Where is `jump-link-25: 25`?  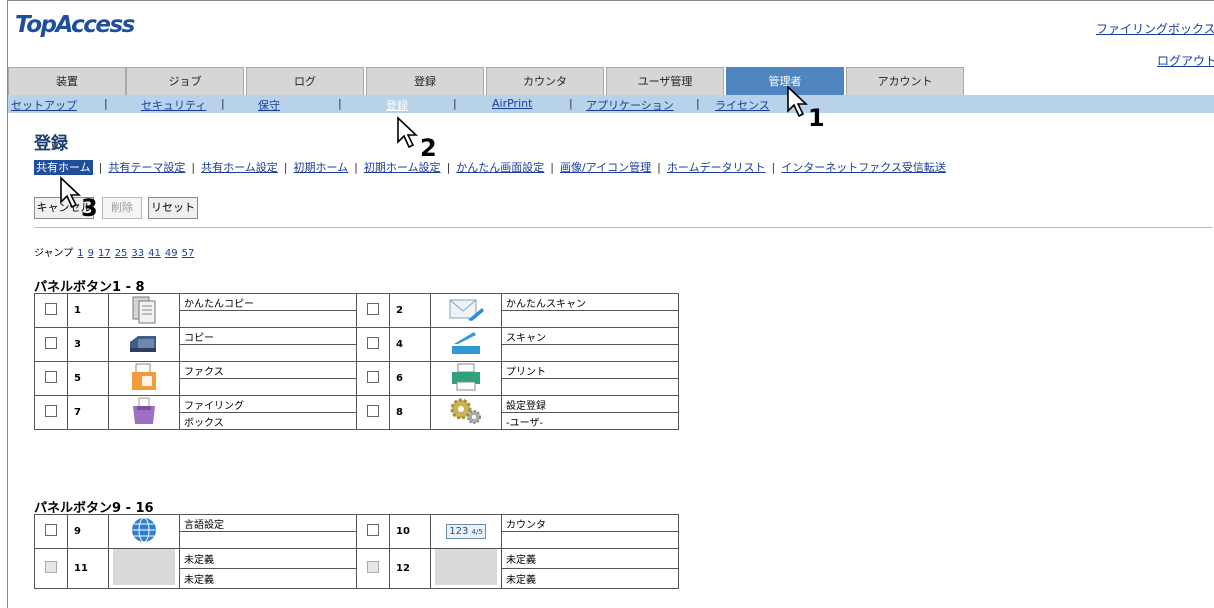 jump-link-25: 25 is located at coordinates (121, 253).